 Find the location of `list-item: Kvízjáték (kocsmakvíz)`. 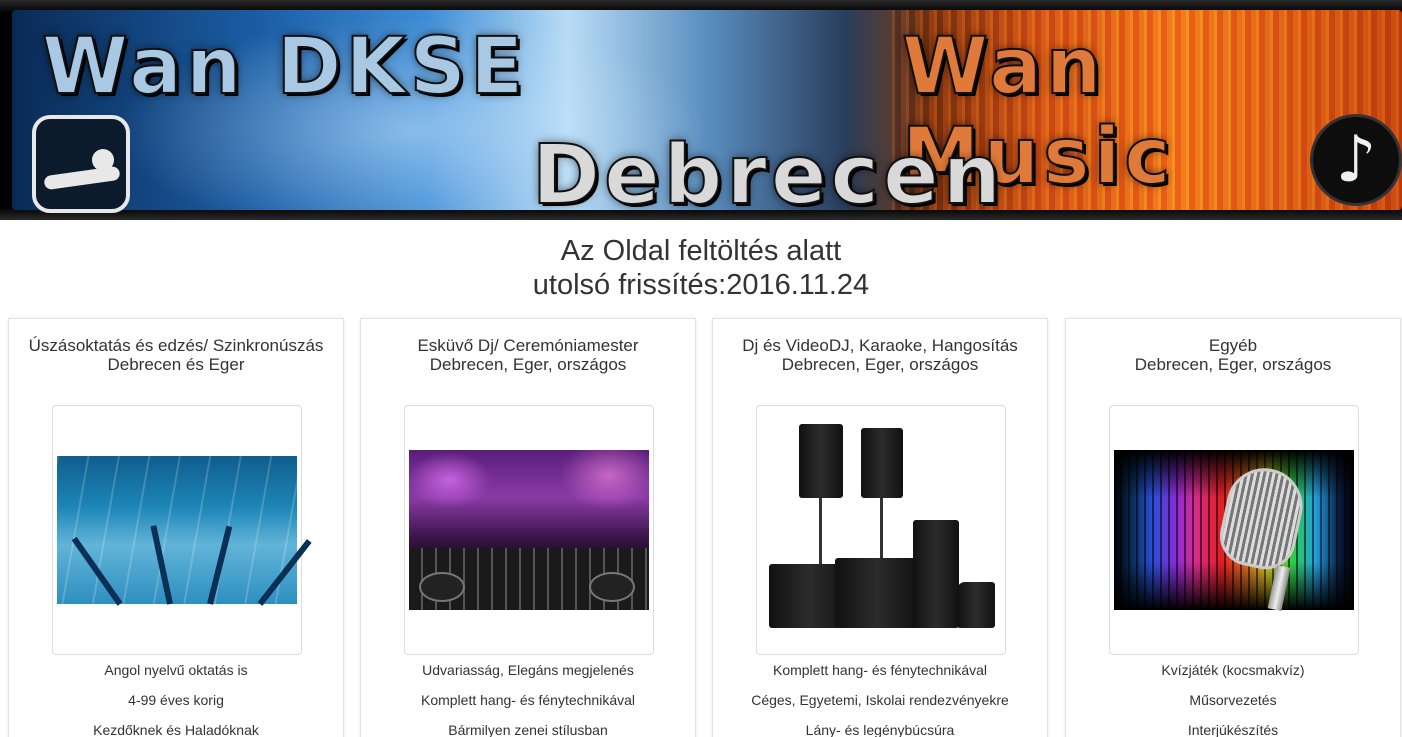

list-item: Kvízjáték (kocsmakvíz) is located at coordinates (1233, 670).